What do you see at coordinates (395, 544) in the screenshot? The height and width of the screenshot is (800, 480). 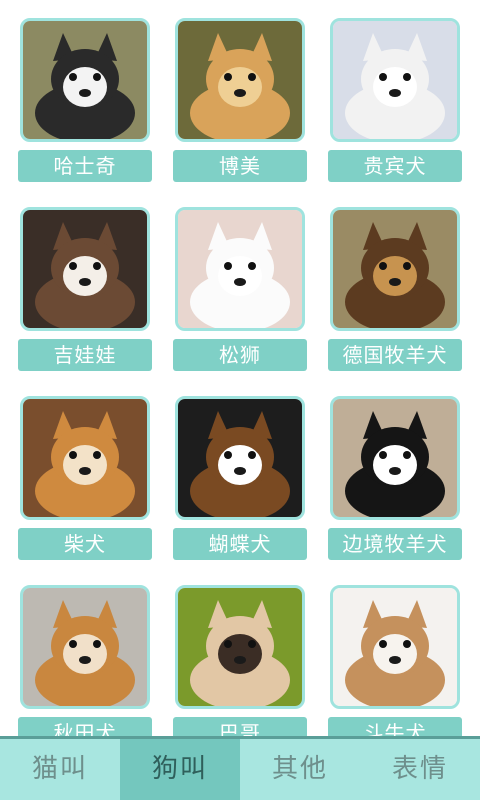 I see `breed-label: 边境牧羊犬` at bounding box center [395, 544].